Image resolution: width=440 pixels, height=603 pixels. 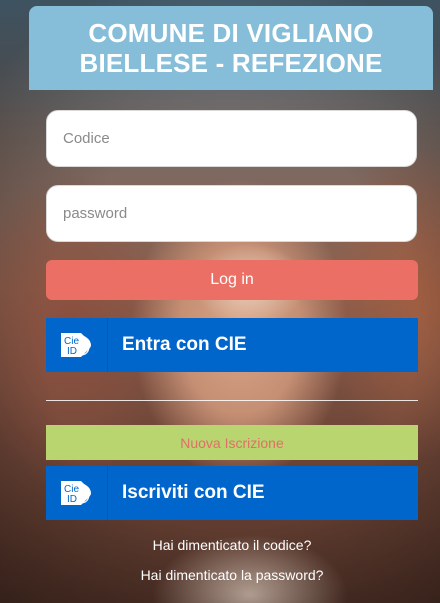 I want to click on site-title: COMUNE DI VIGLIANO BIELLESE - REFEZIONE, so click(x=230, y=48).